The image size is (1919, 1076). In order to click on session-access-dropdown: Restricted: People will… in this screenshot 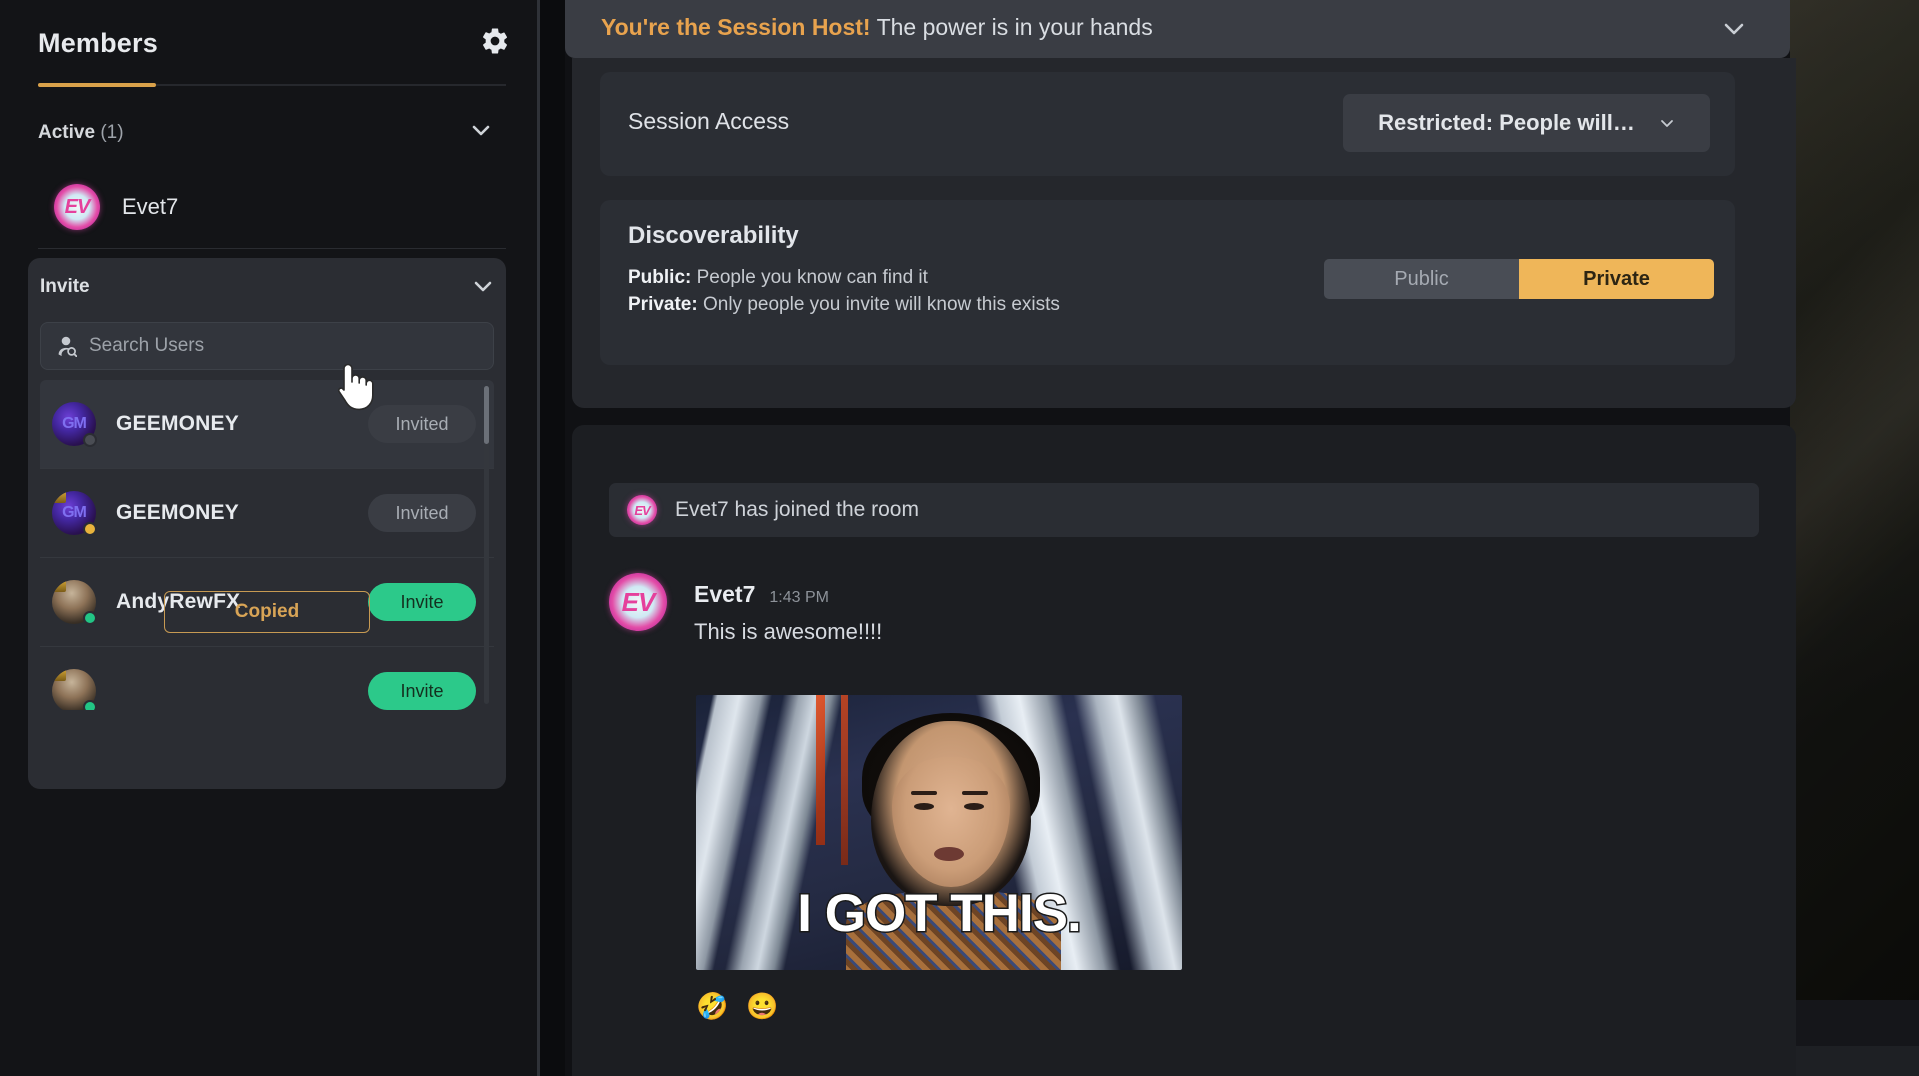, I will do `click(1526, 123)`.